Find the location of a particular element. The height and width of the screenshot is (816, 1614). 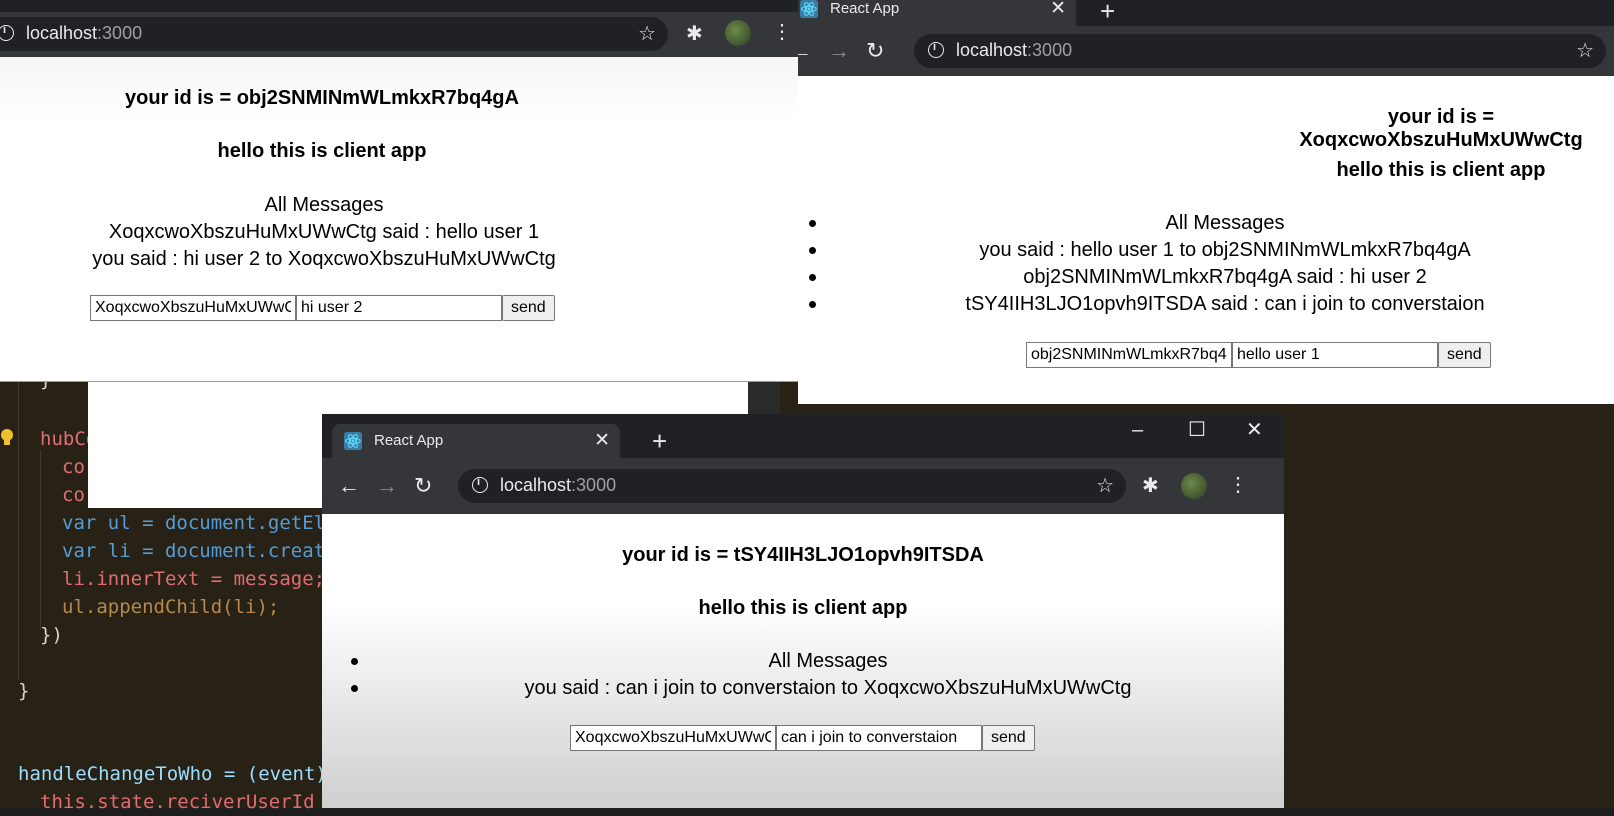

minimize-icon: – is located at coordinates (1137, 430).